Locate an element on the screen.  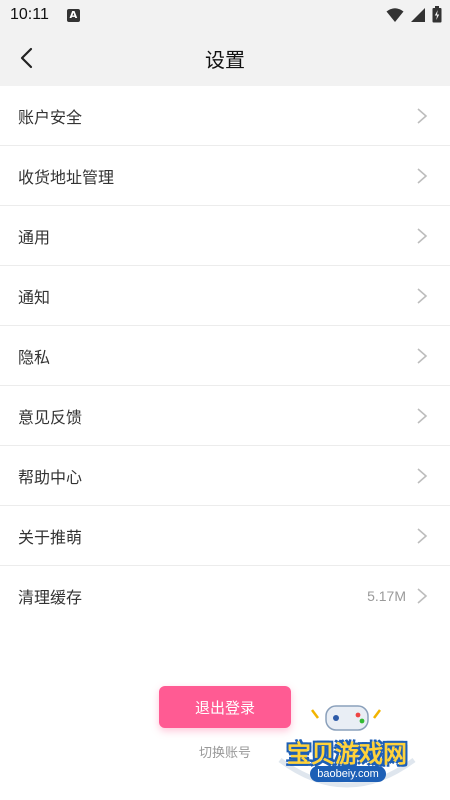
signal-icon is located at coordinates (418, 14).